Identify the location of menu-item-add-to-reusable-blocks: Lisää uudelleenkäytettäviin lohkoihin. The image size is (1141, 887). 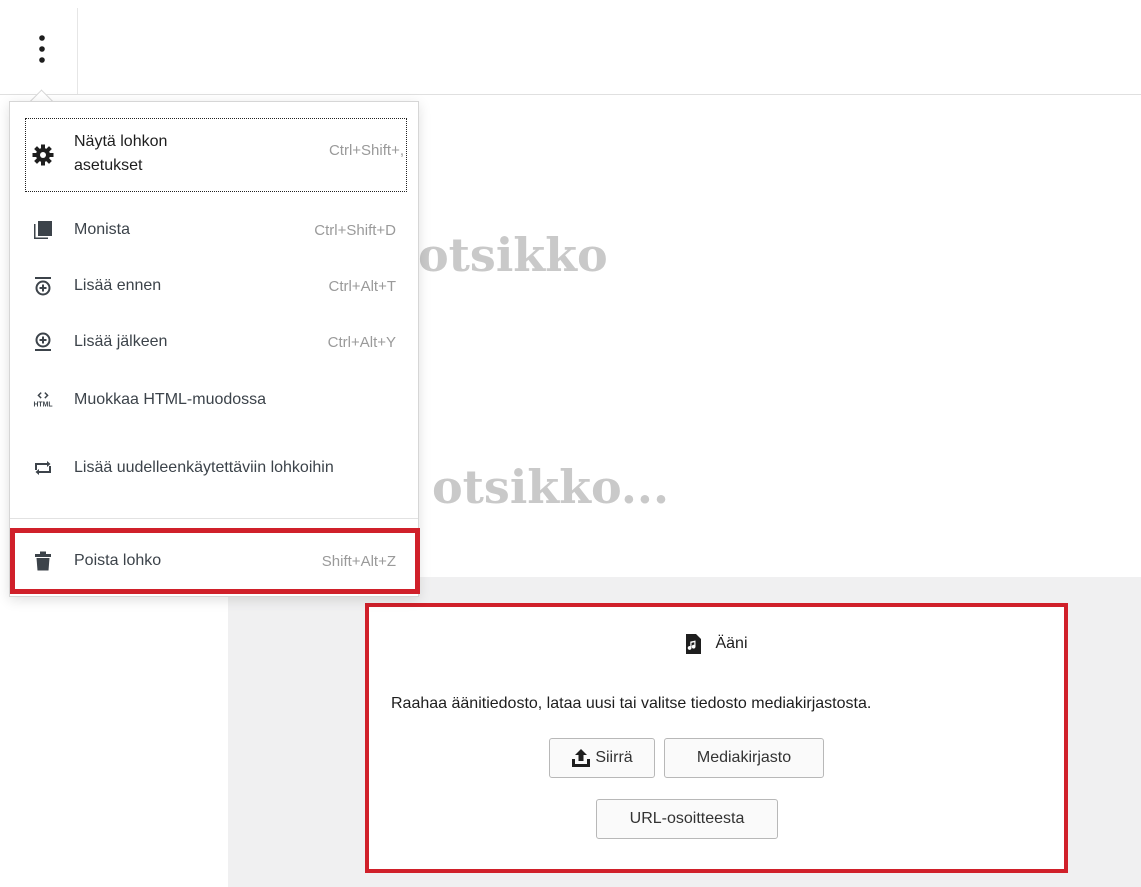
(214, 468).